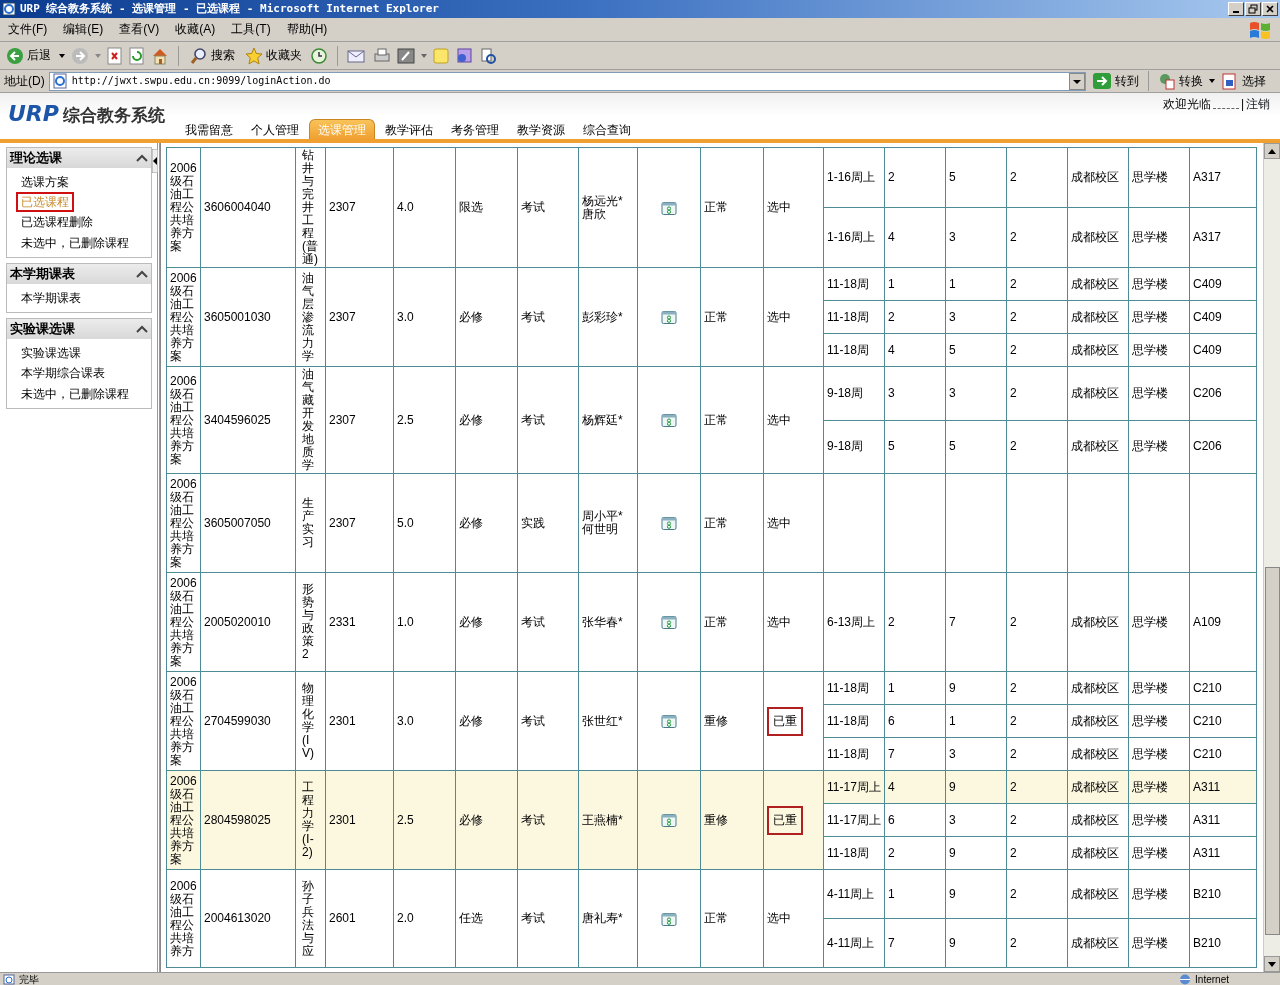 Image resolution: width=1280 pixels, height=985 pixels. I want to click on back-button: 后退, so click(28, 55).